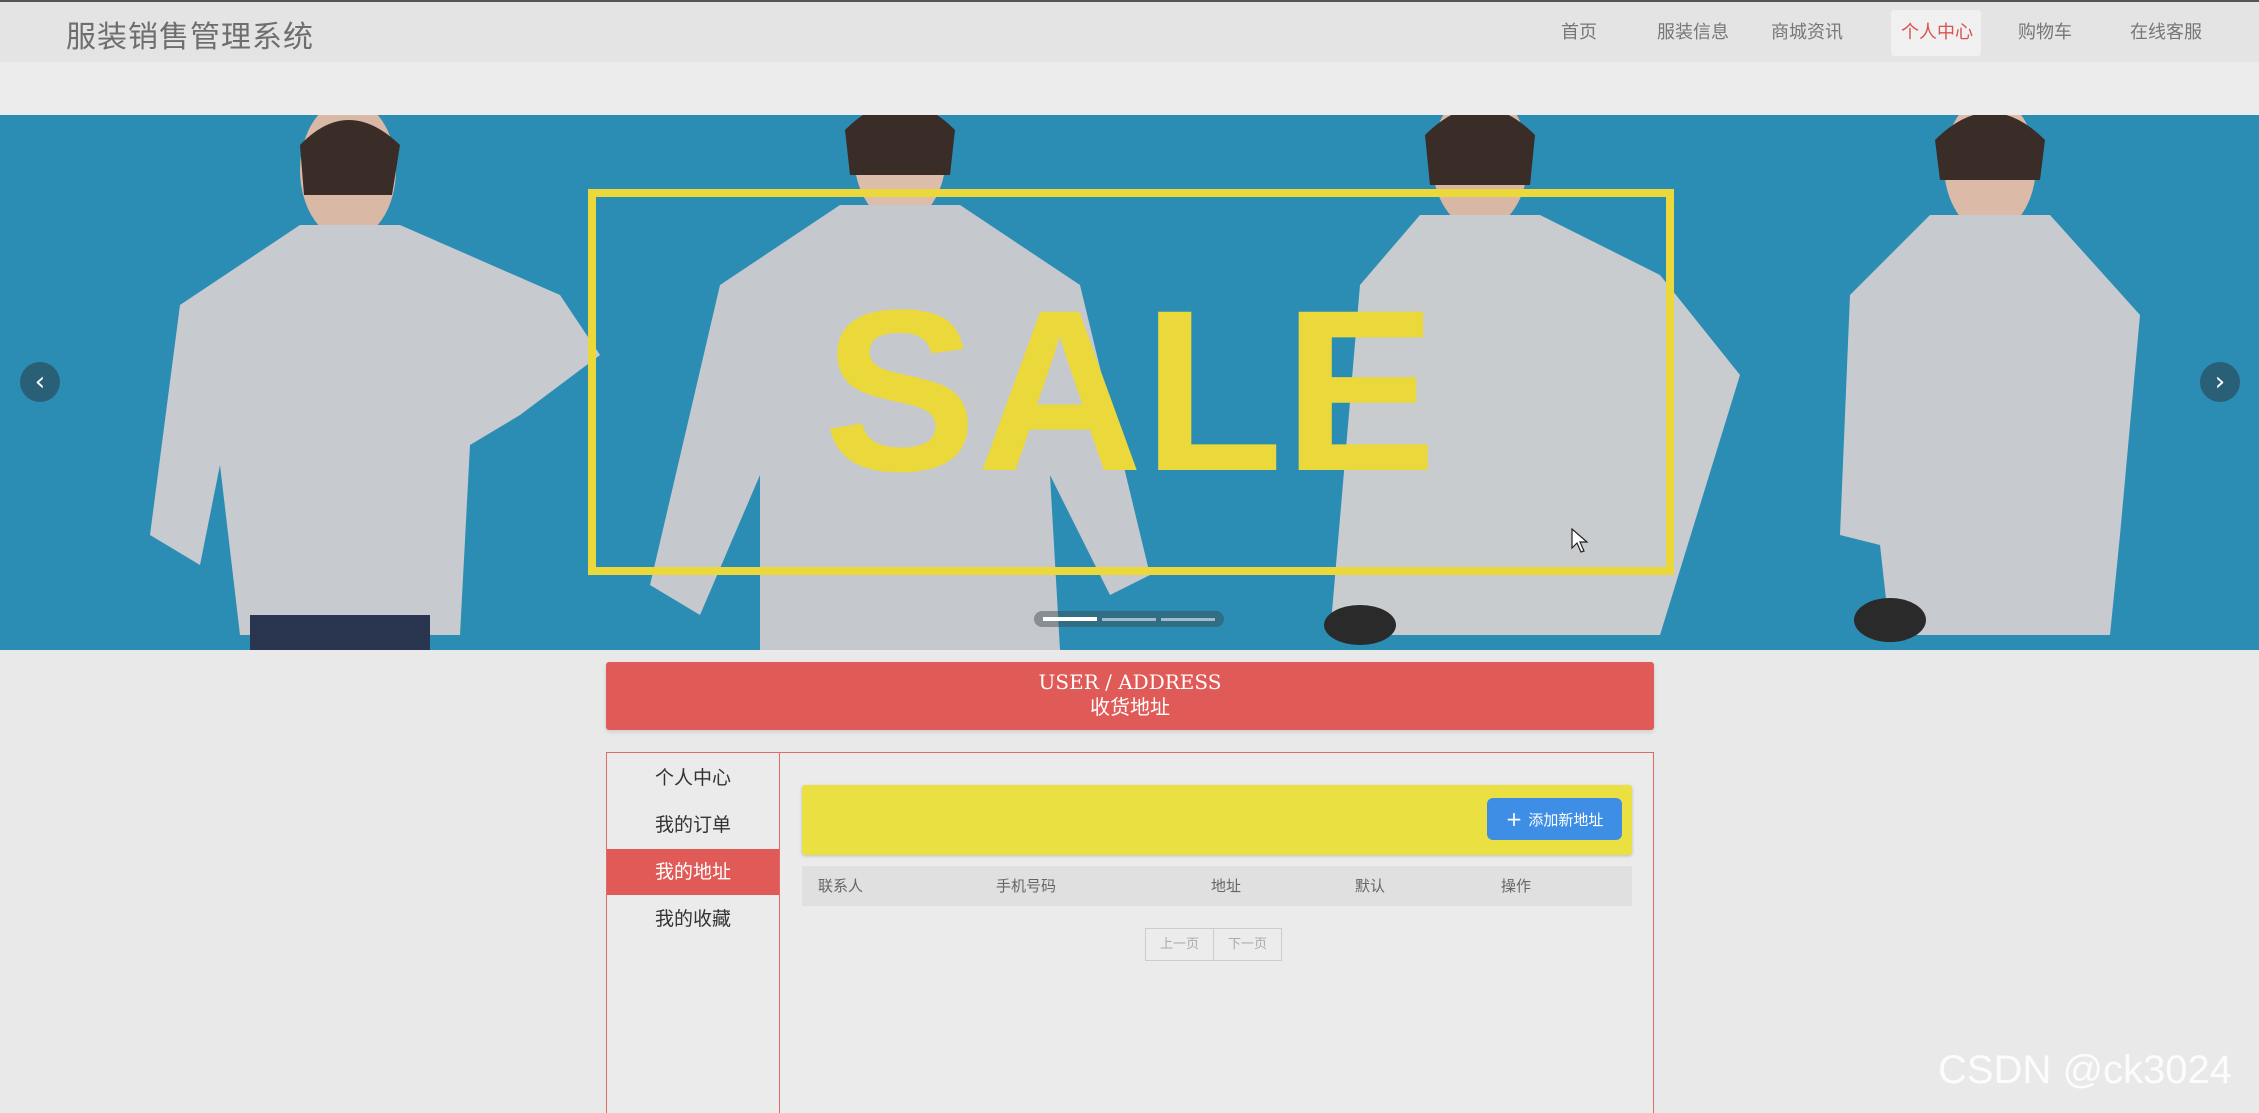 The image size is (2259, 1113). What do you see at coordinates (2220, 382) in the screenshot?
I see `chevron-right-icon: ›` at bounding box center [2220, 382].